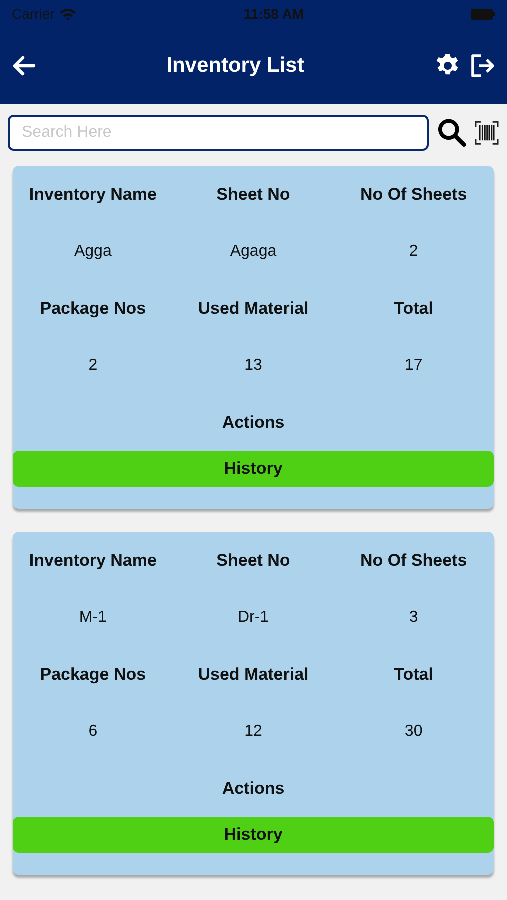 The height and width of the screenshot is (900, 507). I want to click on barcode-scan-icon, so click(487, 132).